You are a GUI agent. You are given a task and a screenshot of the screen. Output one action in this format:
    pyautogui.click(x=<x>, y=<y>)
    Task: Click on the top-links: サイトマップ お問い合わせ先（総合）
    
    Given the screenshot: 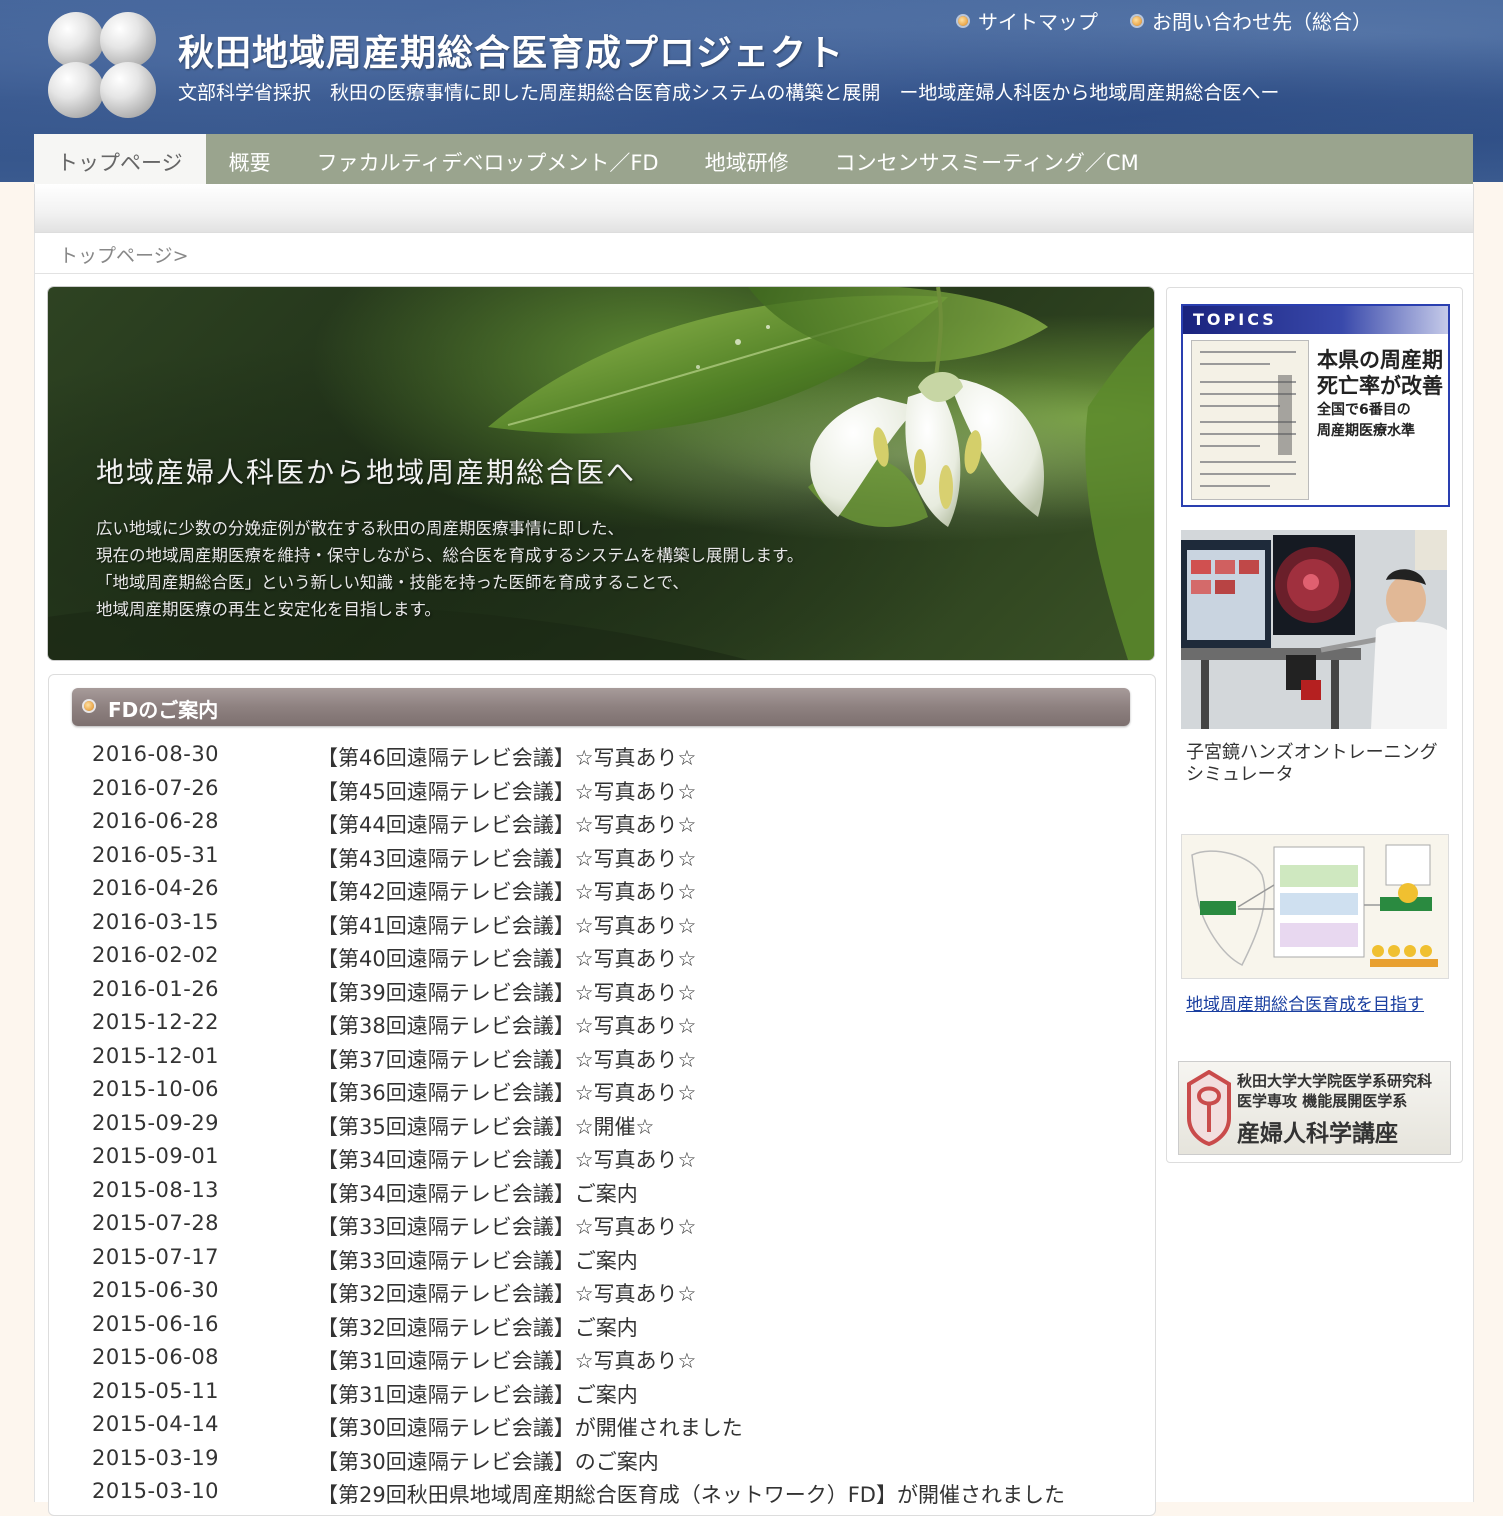 What is the action you would take?
    pyautogui.click(x=1165, y=20)
    